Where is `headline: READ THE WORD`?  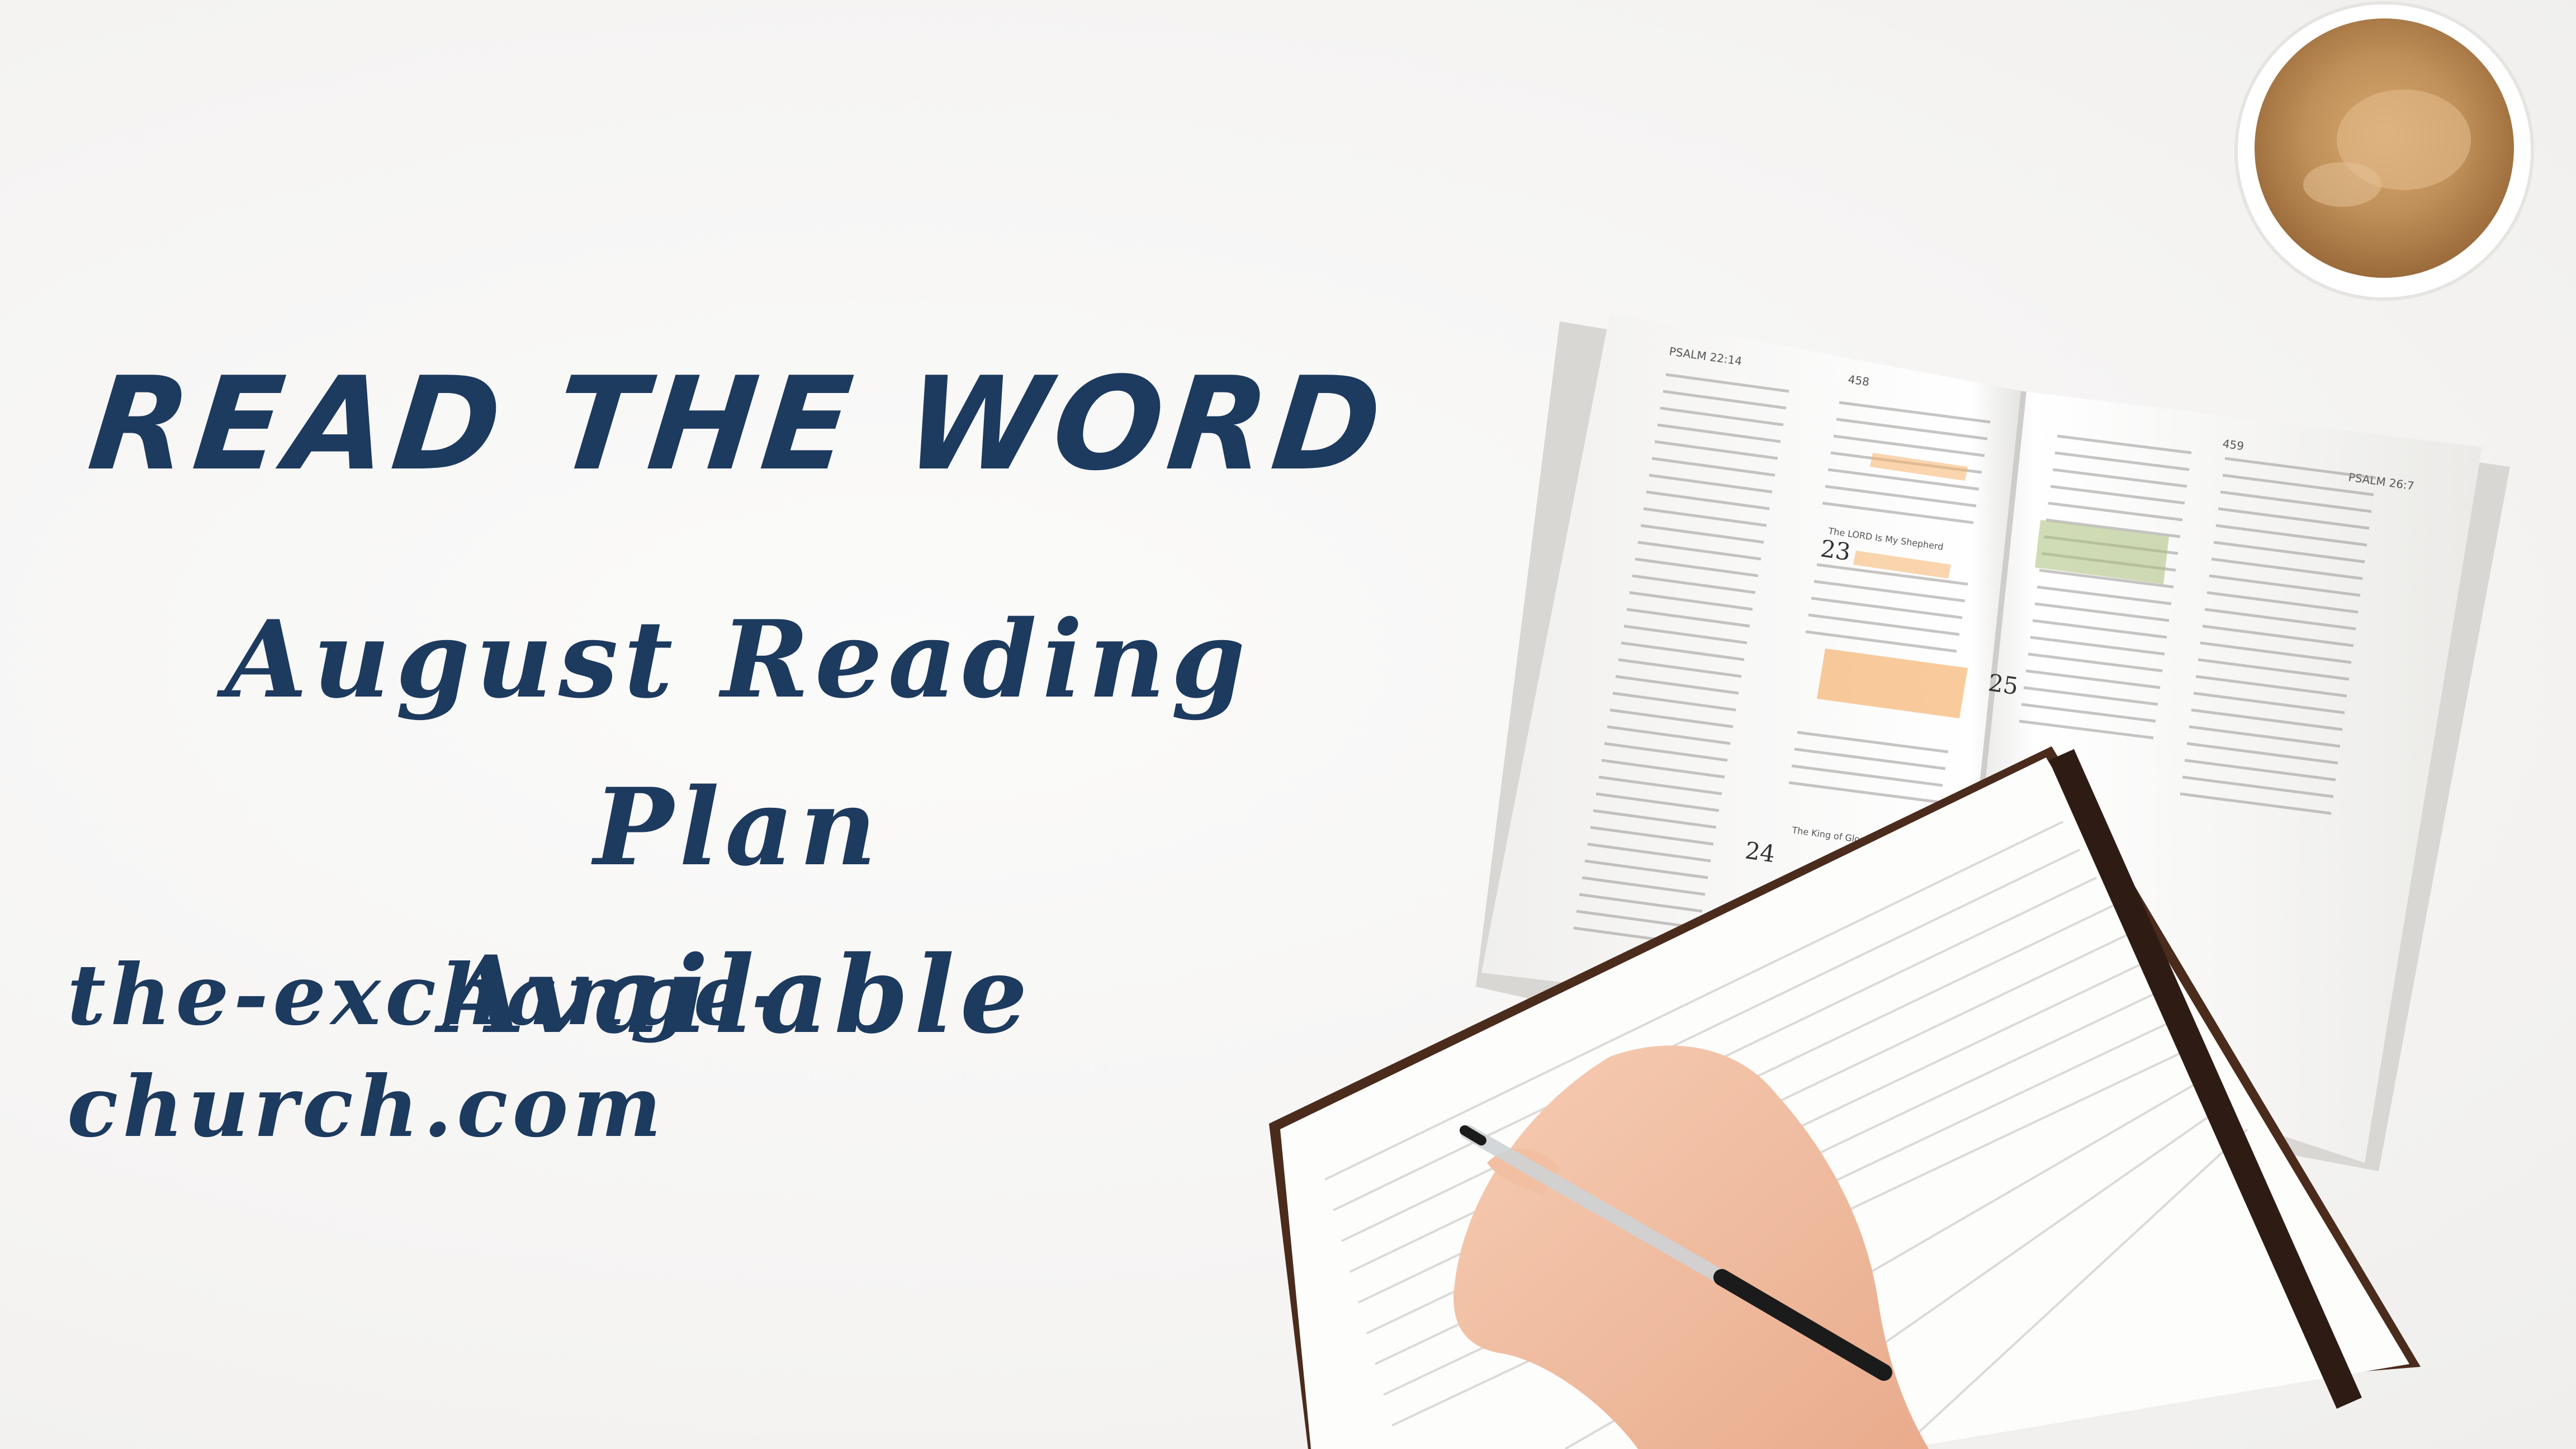 headline: READ THE WORD is located at coordinates (738, 425).